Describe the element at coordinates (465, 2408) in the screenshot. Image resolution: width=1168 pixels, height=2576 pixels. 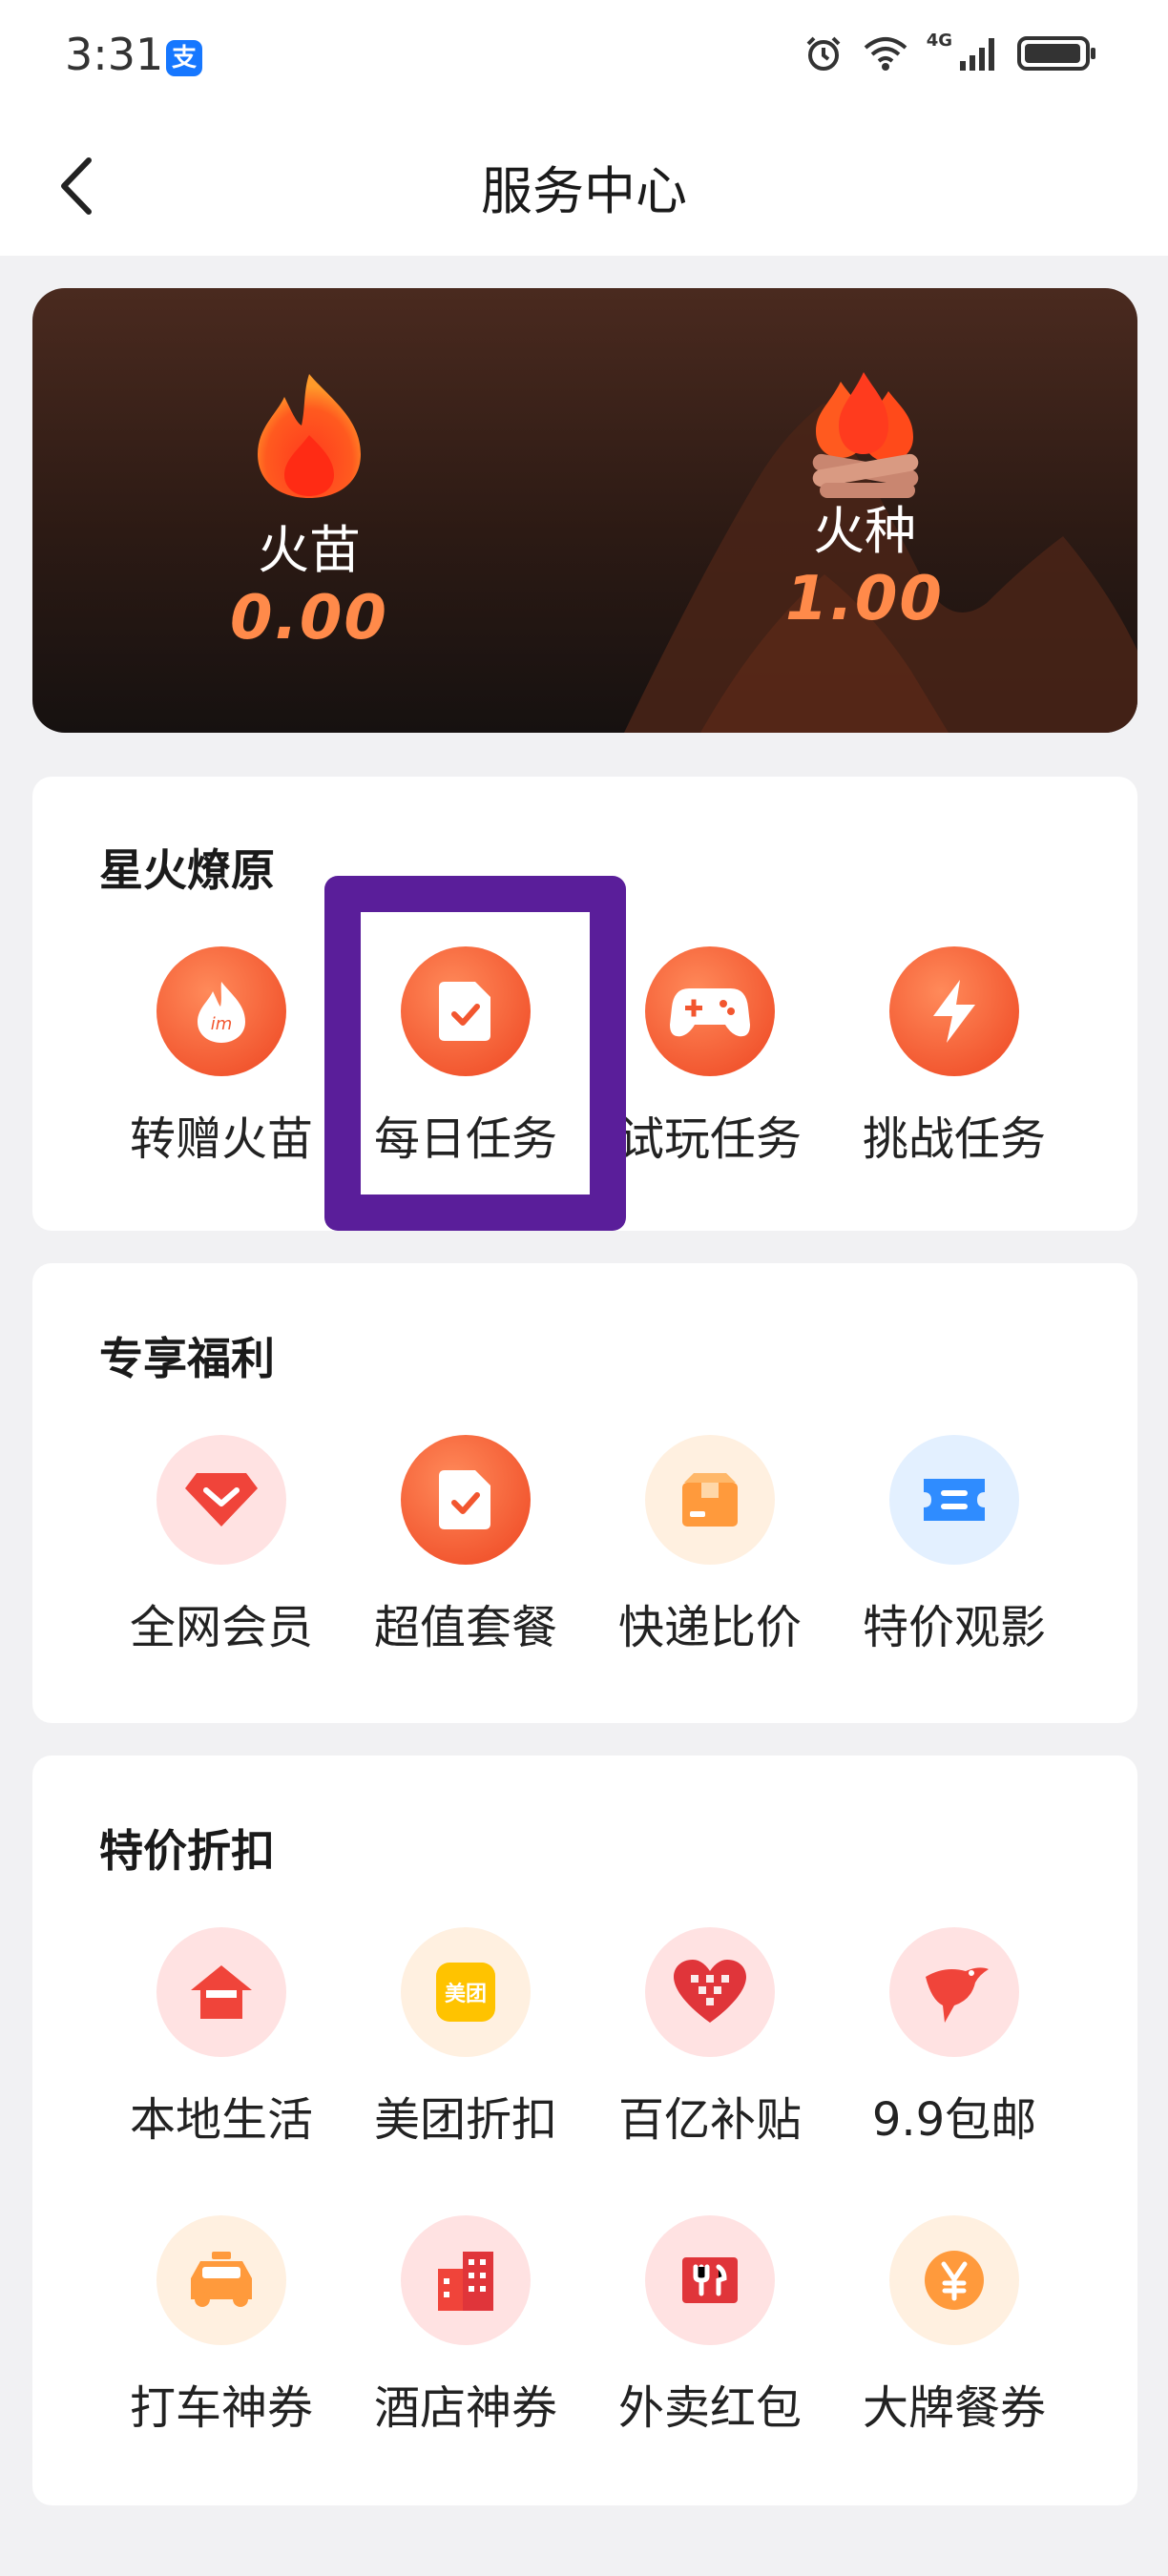
I see `item-label: 酒店神券` at that location.